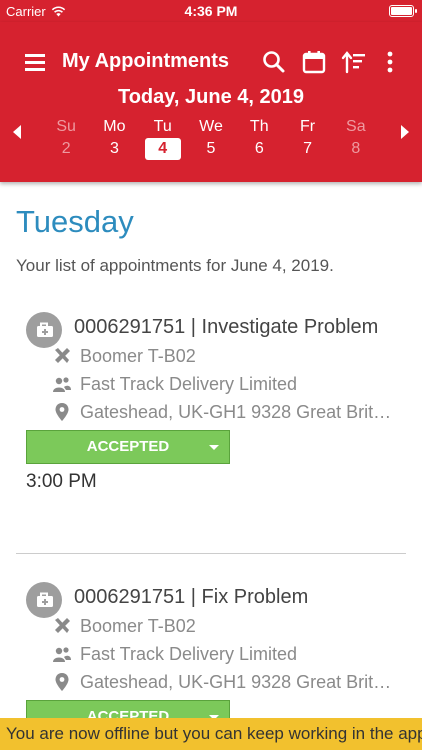  I want to click on day-sunday: Su 2, so click(66, 138).